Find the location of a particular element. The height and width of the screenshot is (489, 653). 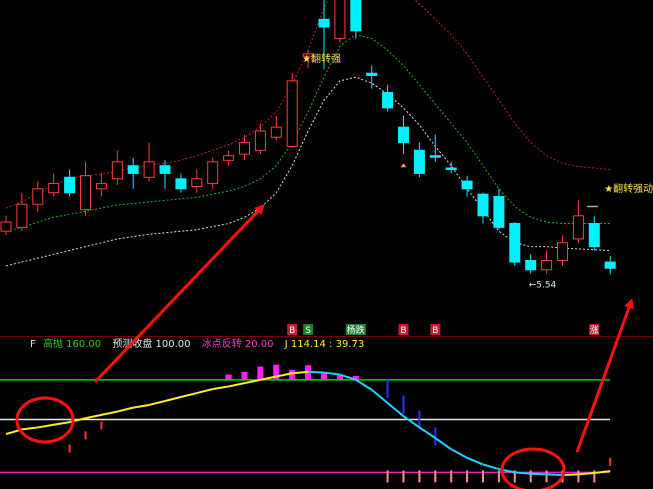

j-value: 114.14 : 39.73 is located at coordinates (327, 344).